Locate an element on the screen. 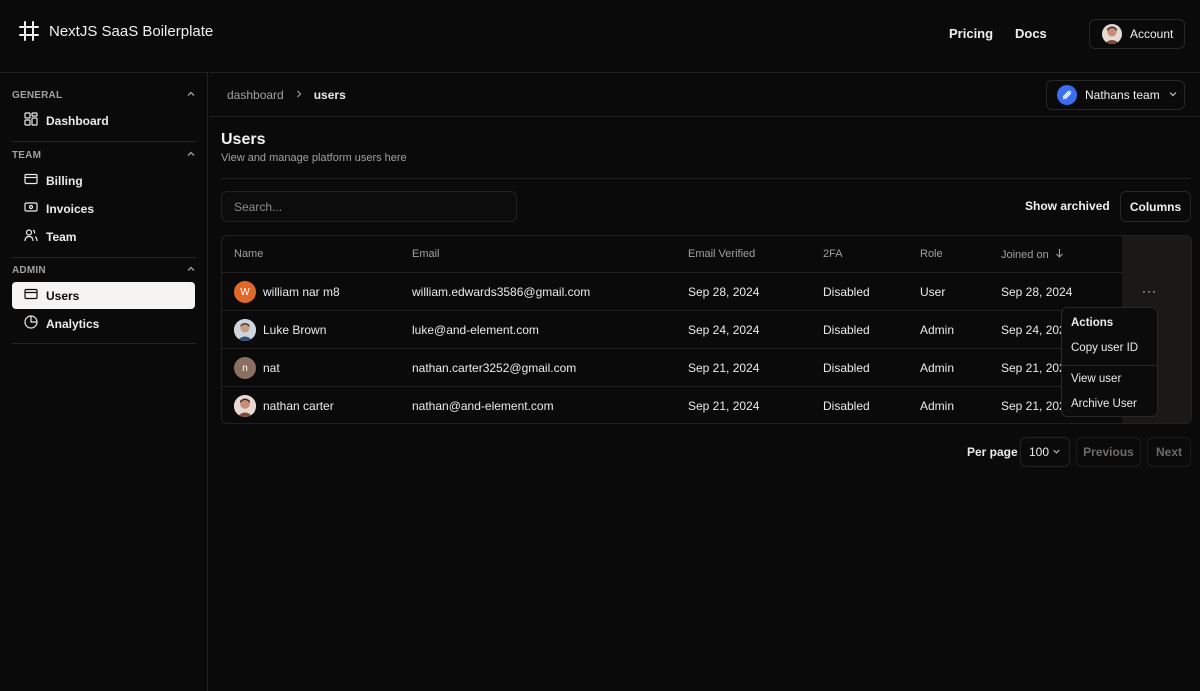 The image size is (1200, 691). next-page-button: Next is located at coordinates (1169, 452).